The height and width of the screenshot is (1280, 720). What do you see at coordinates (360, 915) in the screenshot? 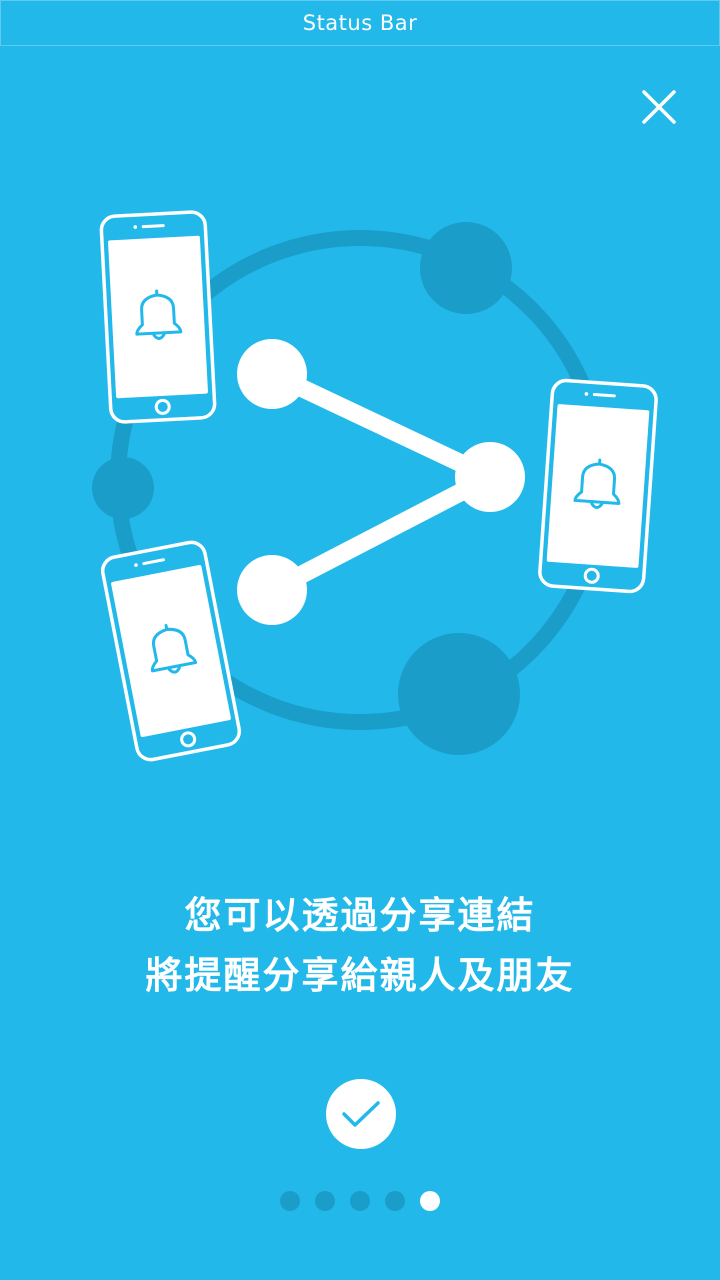
I see `message-line-1: 您可以透過分享連結` at bounding box center [360, 915].